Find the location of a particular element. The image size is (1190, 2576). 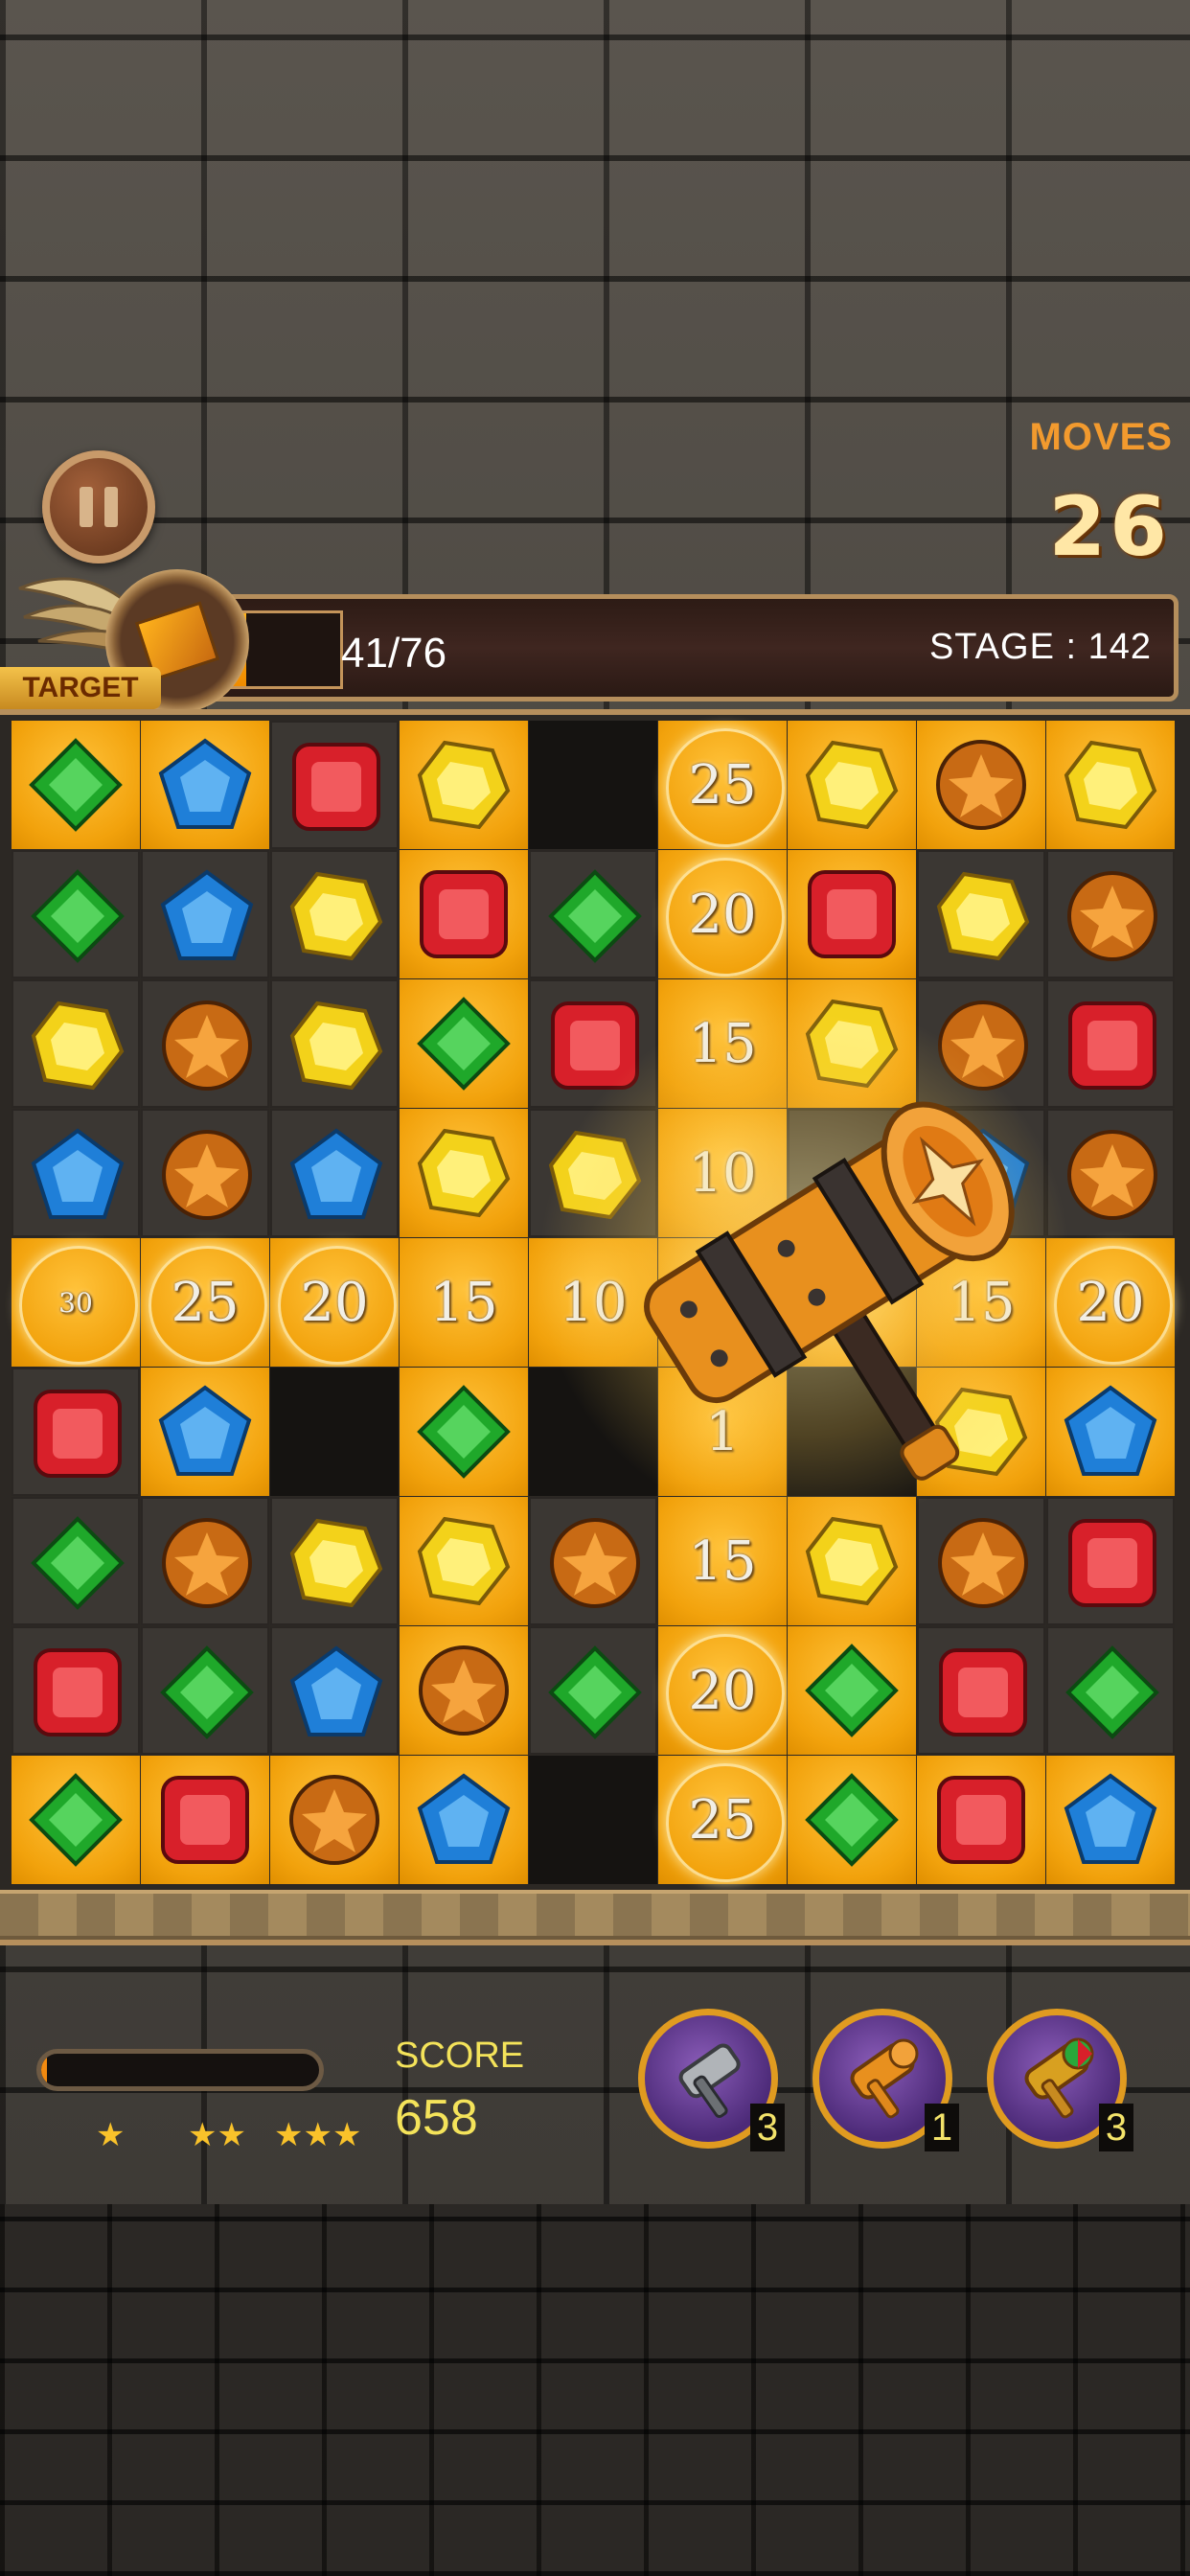

rainbow-hammer-icon is located at coordinates (1059, 2078).